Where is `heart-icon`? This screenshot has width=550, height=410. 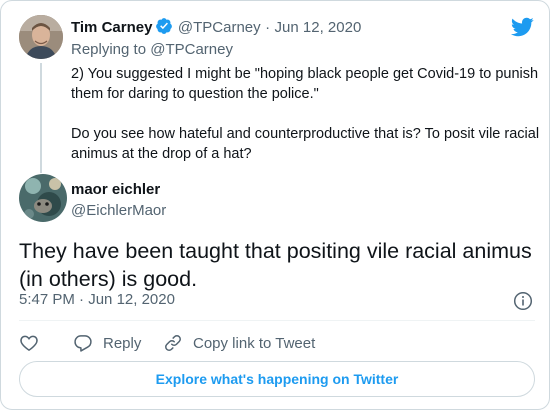
heart-icon is located at coordinates (29, 343).